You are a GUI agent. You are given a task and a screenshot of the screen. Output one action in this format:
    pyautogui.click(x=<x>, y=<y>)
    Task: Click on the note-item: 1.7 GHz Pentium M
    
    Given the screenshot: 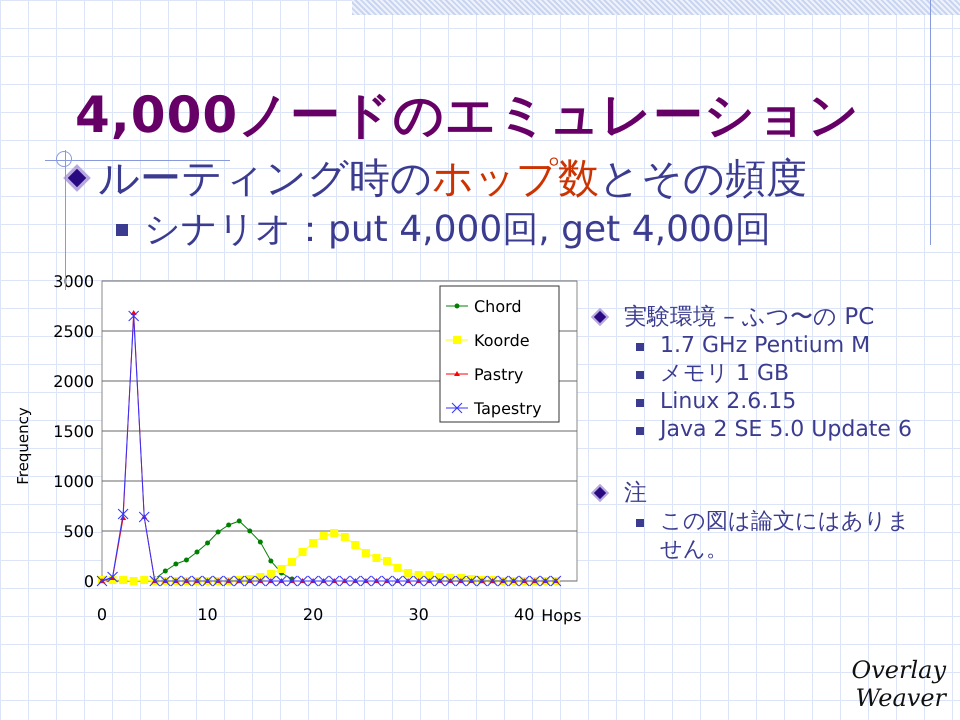 What is the action you would take?
    pyautogui.click(x=766, y=346)
    